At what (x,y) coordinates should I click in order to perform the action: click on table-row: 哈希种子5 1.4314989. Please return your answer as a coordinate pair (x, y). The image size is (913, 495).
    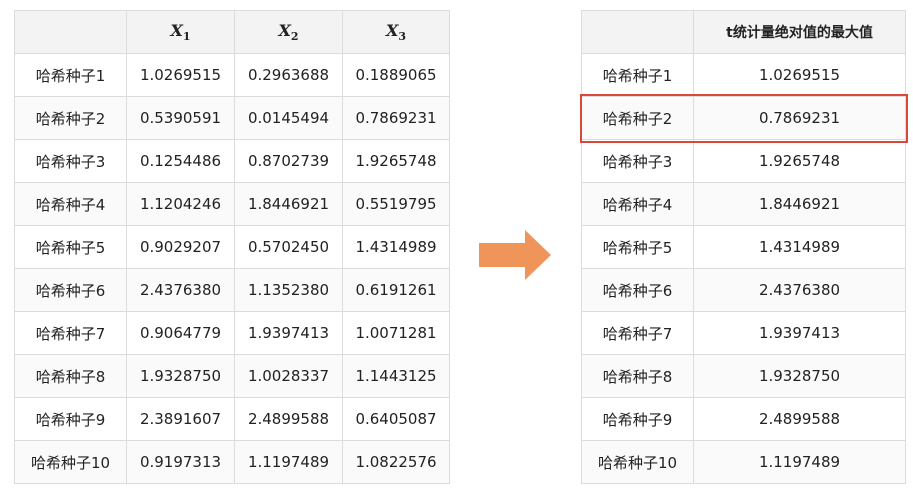
    Looking at the image, I should click on (743, 247).